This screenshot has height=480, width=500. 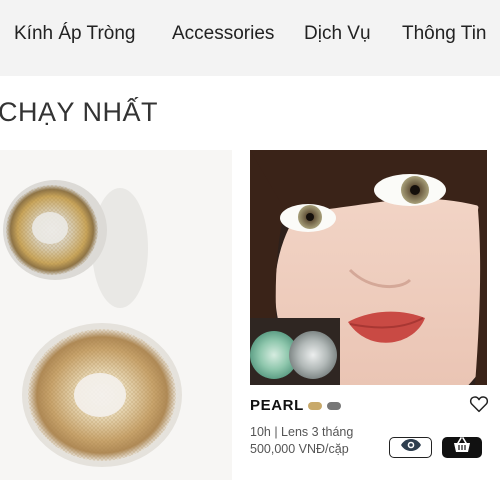 I want to click on heart-icon, so click(x=479, y=404).